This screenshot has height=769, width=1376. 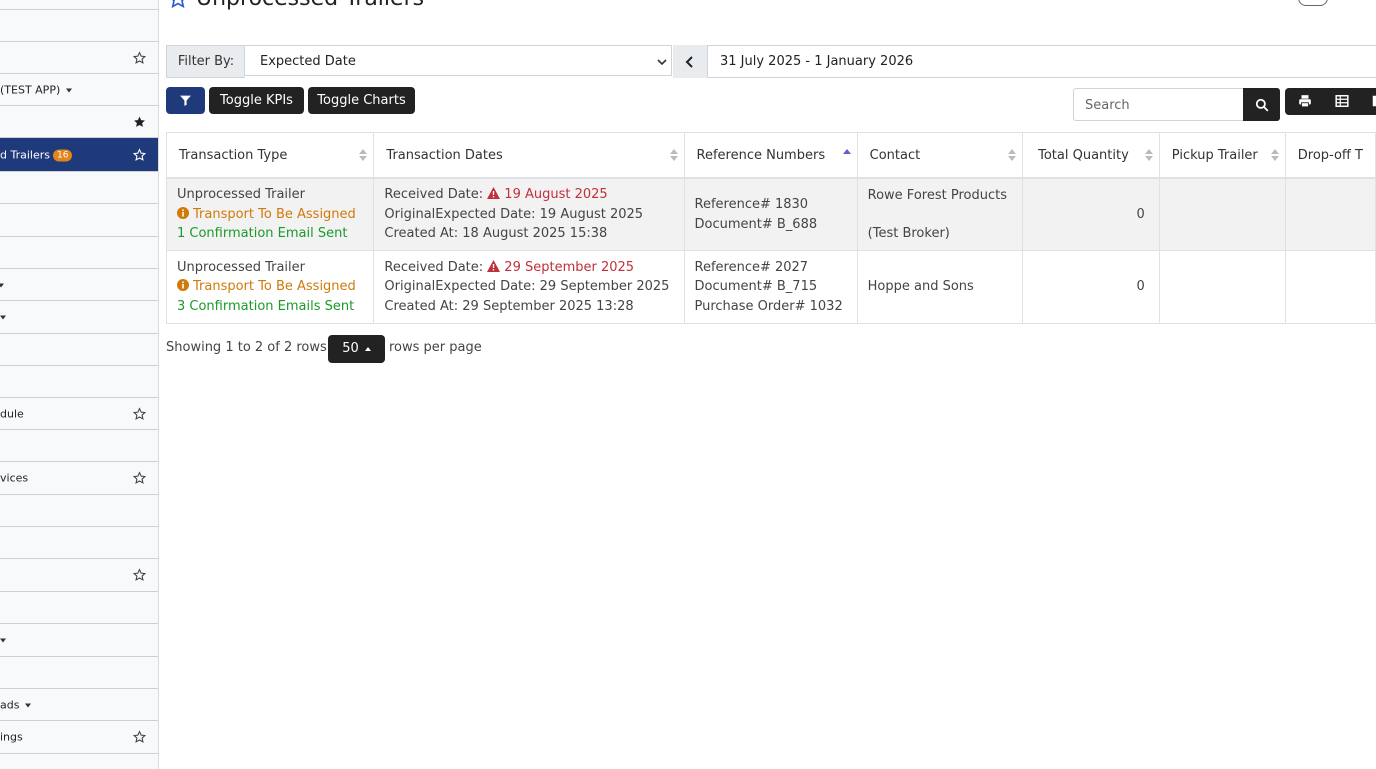 I want to click on received-date-text: 29 September 2025, so click(x=569, y=267).